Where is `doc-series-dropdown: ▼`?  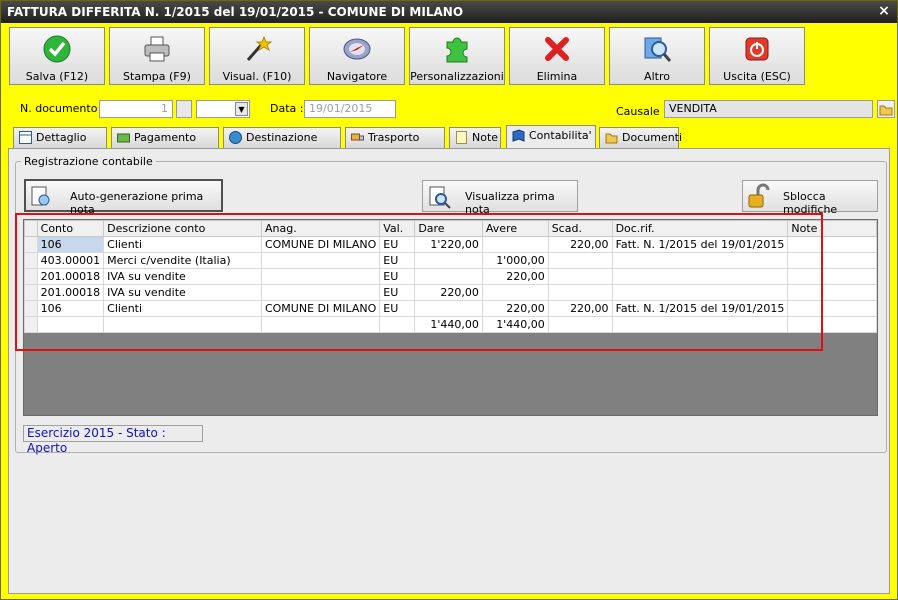 doc-series-dropdown: ▼ is located at coordinates (223, 109).